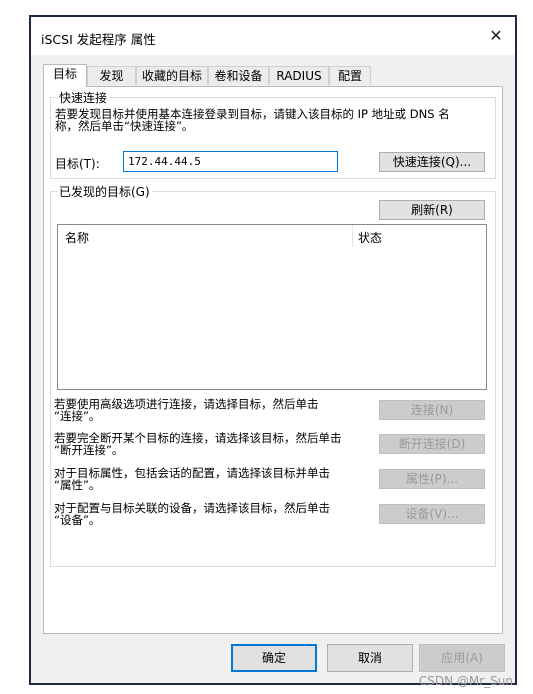  Describe the element at coordinates (370, 237) in the screenshot. I see `column-status-header: 状态` at that location.